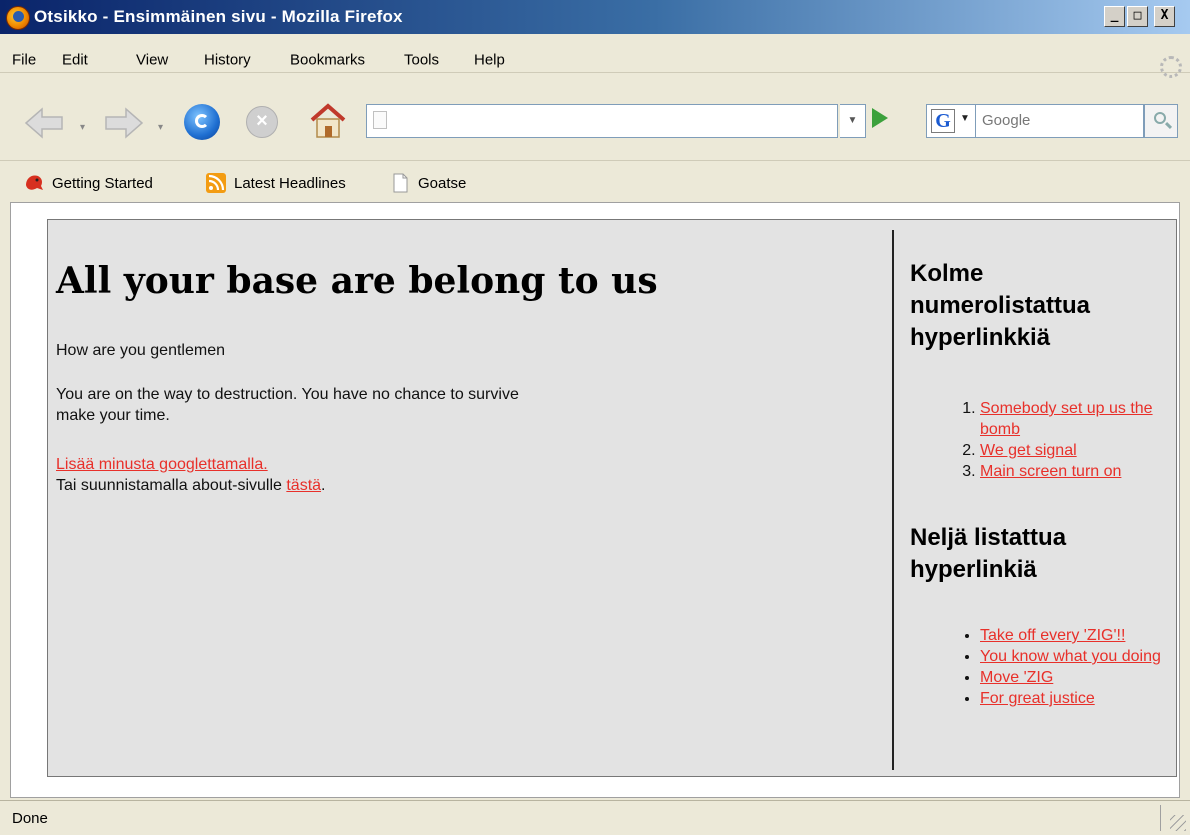 Image resolution: width=1190 pixels, height=835 pixels. What do you see at coordinates (1066, 419) in the screenshot?
I see `link-somebody-set-up: Somebody set up us the bomb` at bounding box center [1066, 419].